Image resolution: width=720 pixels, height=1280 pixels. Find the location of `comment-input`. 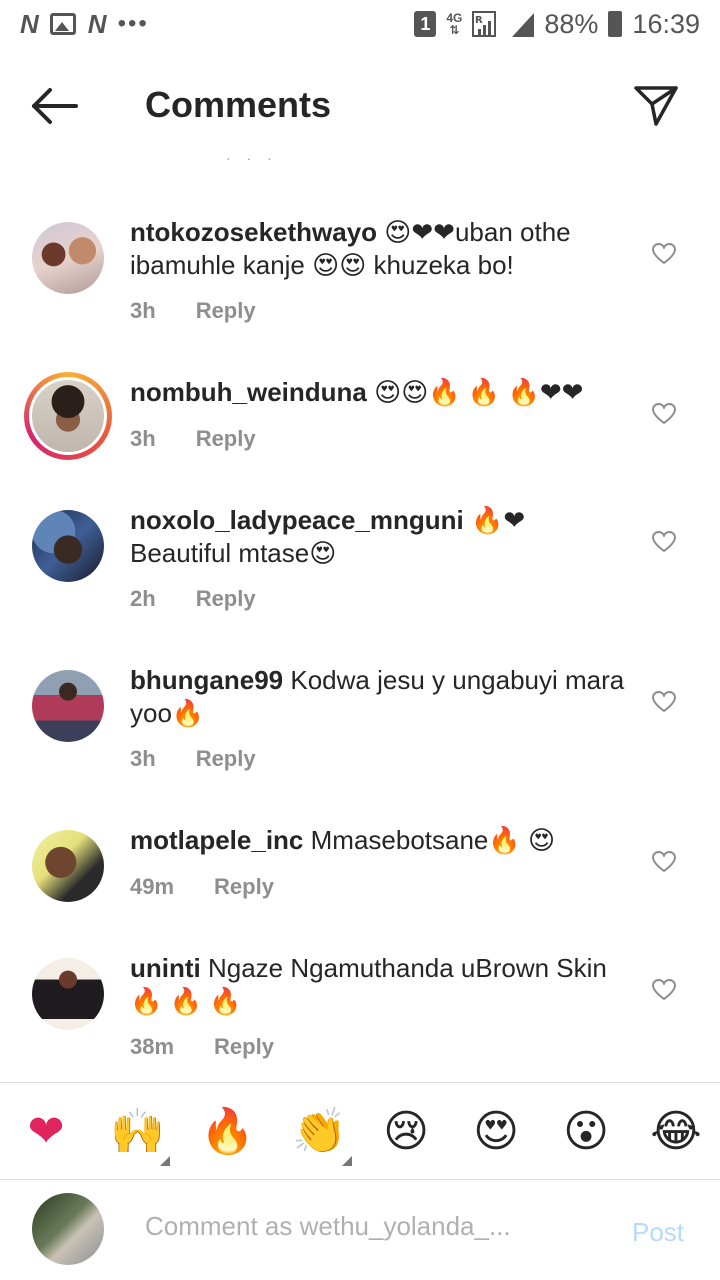

comment-input is located at coordinates (375, 1226).